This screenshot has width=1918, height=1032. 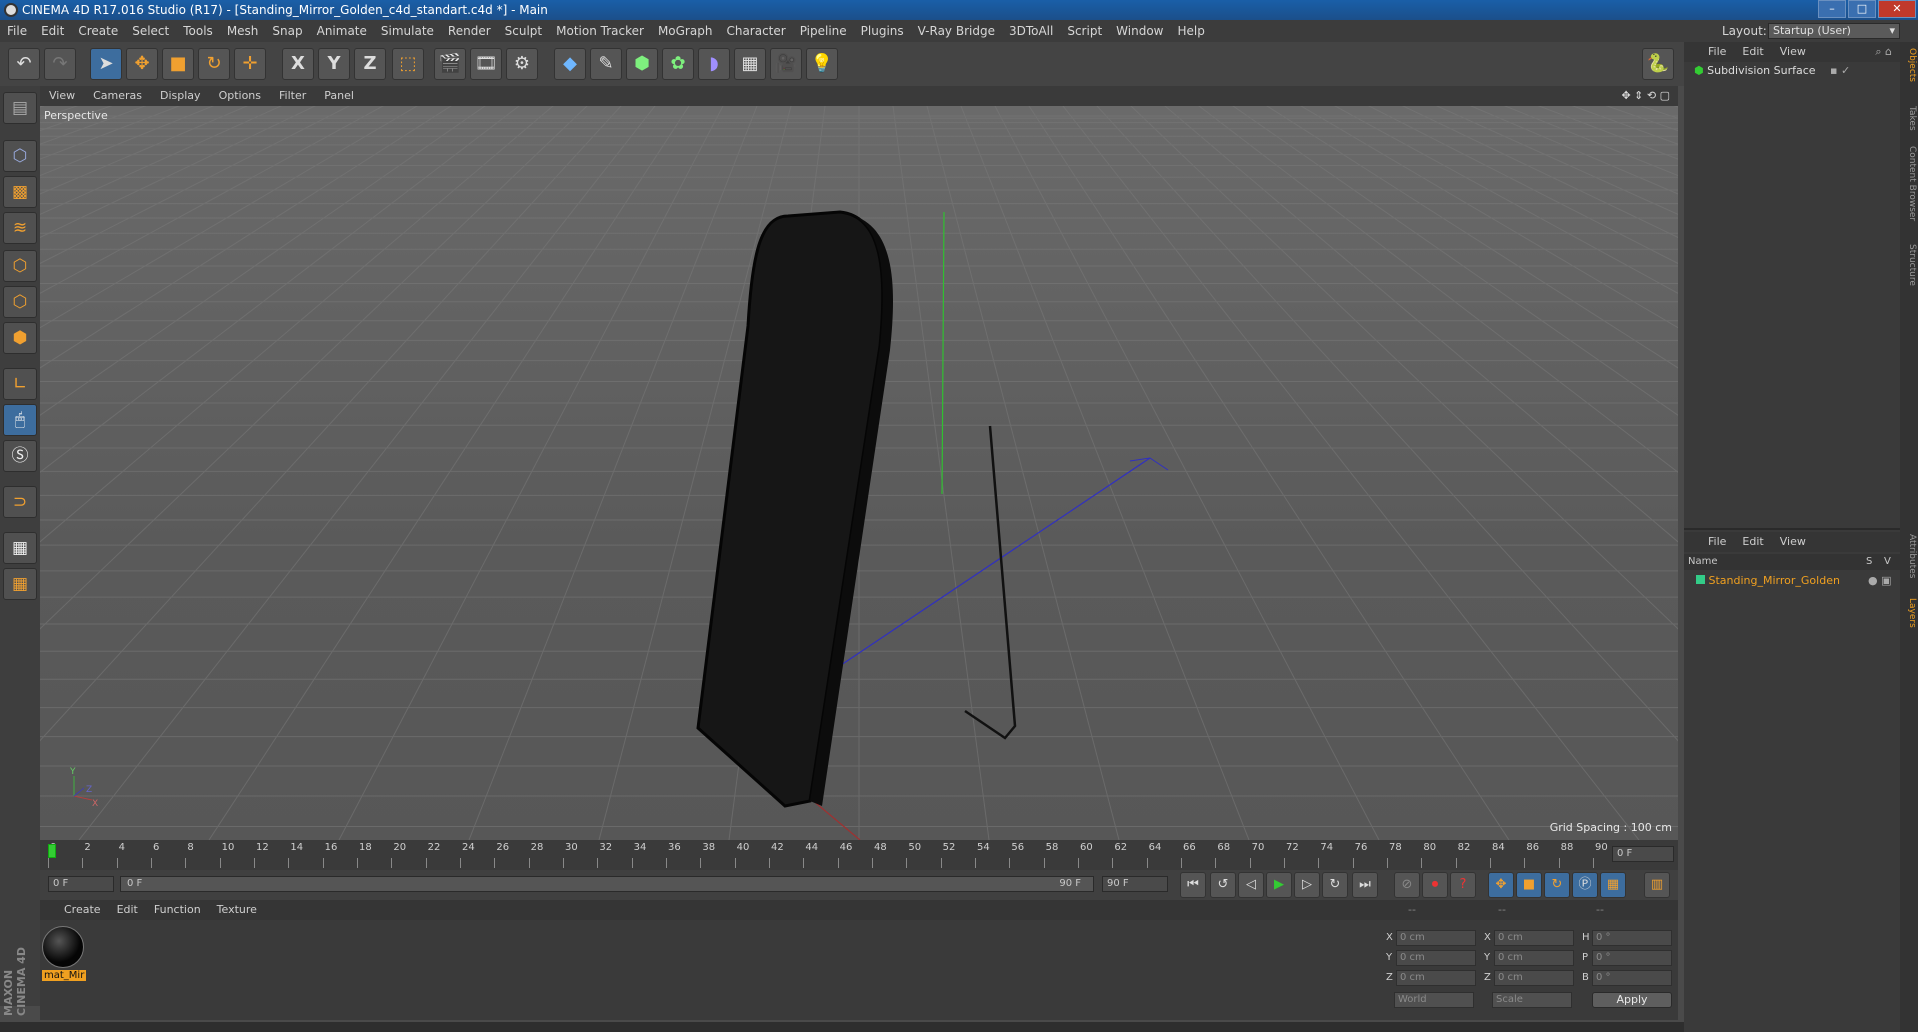 What do you see at coordinates (1632, 978) in the screenshot?
I see `rotation-b-field: 0 °` at bounding box center [1632, 978].